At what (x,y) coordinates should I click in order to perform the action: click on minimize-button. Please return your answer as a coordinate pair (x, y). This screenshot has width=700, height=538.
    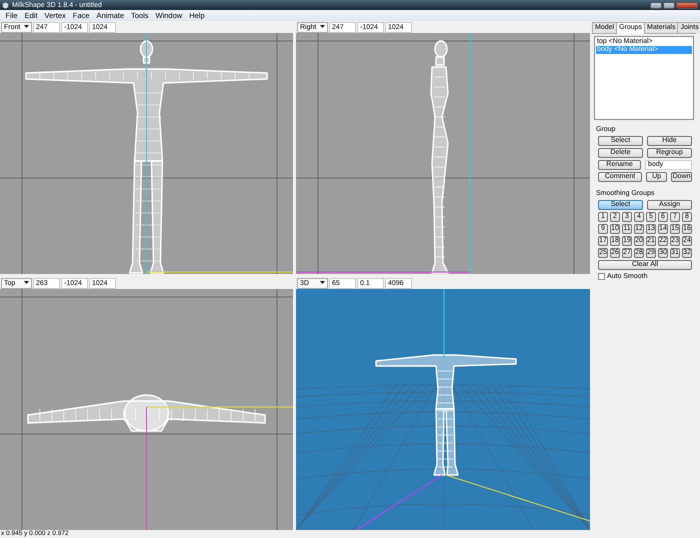
    Looking at the image, I should click on (656, 5).